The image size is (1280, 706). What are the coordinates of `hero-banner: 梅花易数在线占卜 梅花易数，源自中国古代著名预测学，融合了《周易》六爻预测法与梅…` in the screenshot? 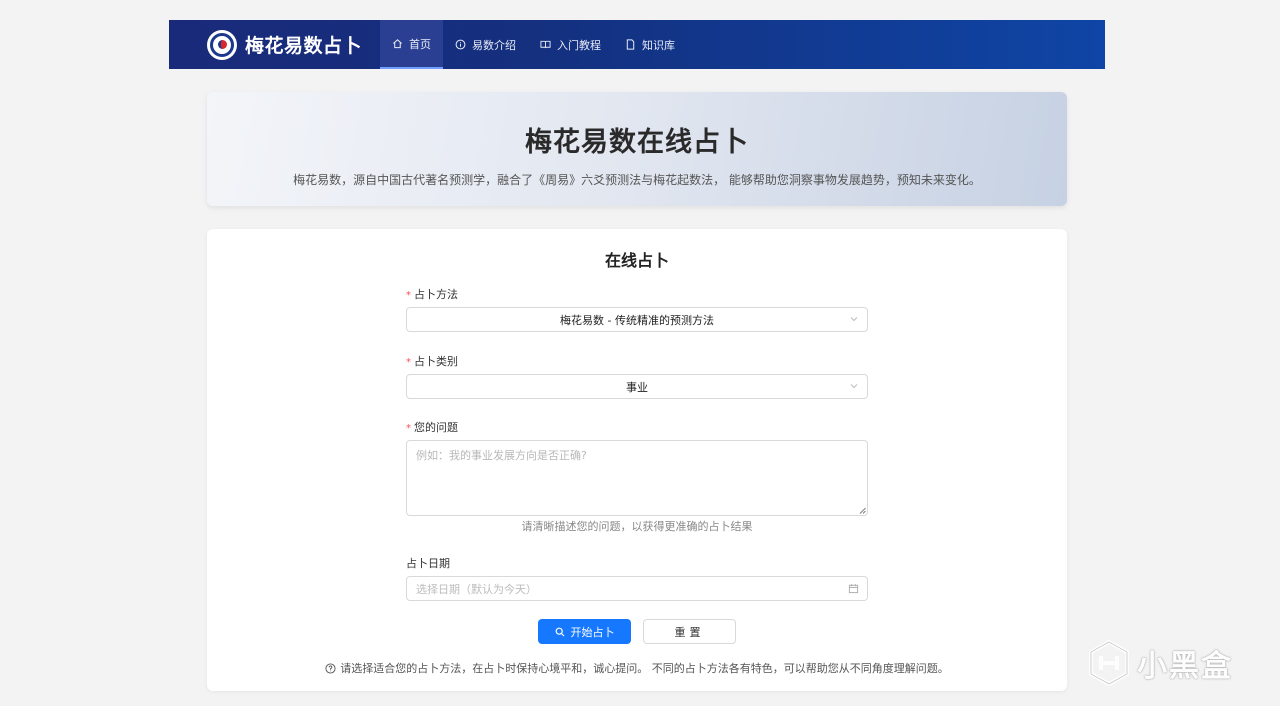 It's located at (637, 149).